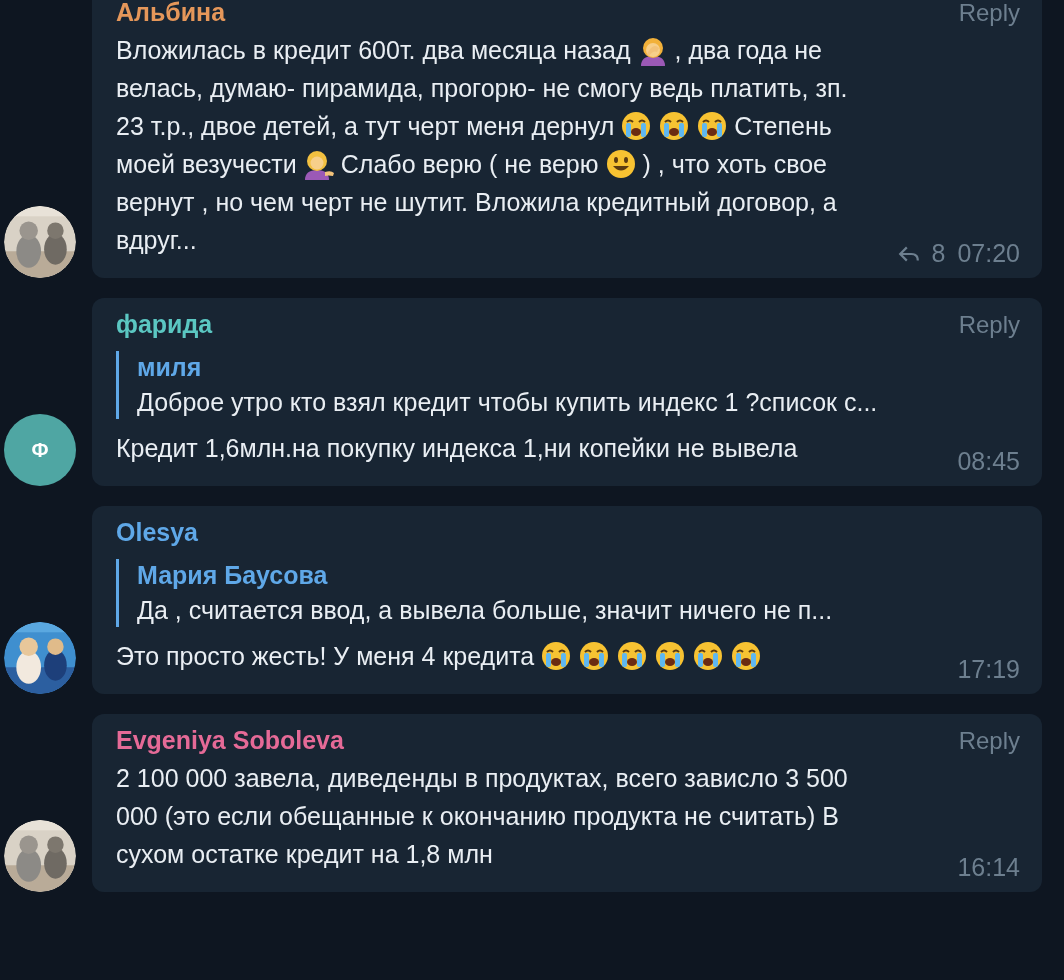 This screenshot has height=980, width=1064. Describe the element at coordinates (482, 778) in the screenshot. I see `message-text: 2 100 000 завела, диведенды в продуктах, всего зависло 3 500` at that location.